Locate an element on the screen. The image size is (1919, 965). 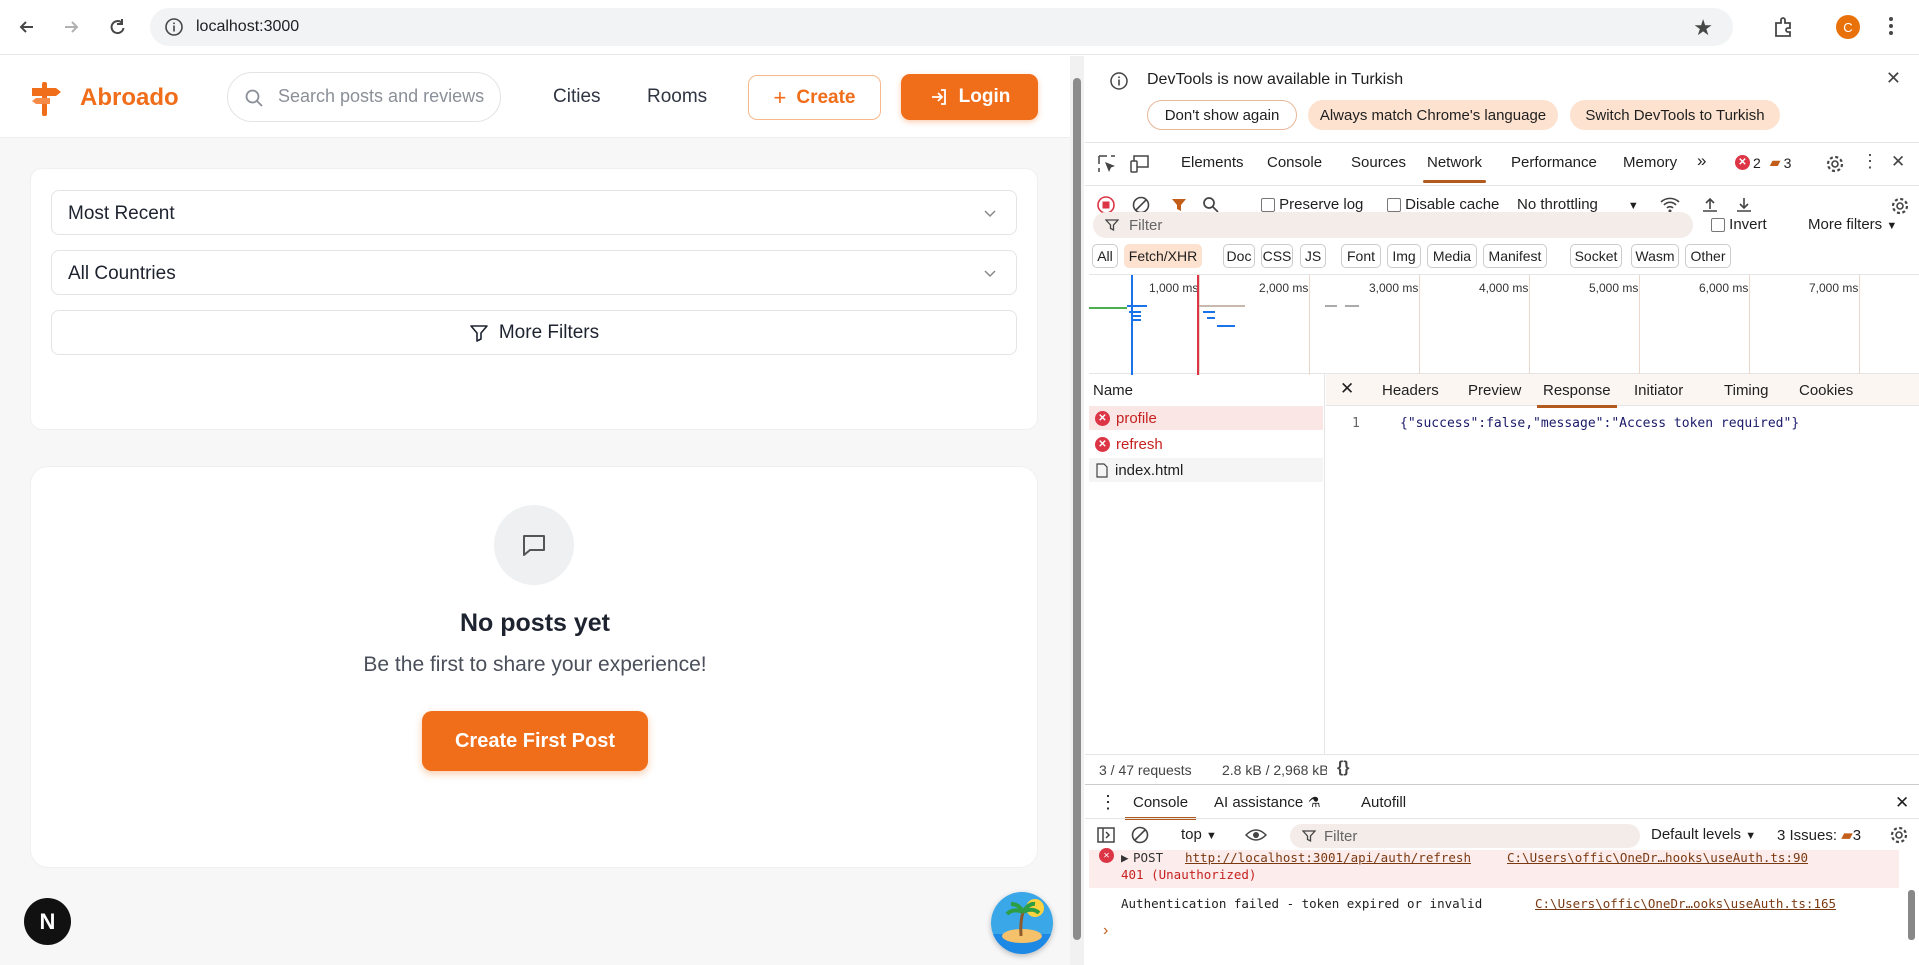
error-icon: ✕ is located at coordinates (1102, 444).